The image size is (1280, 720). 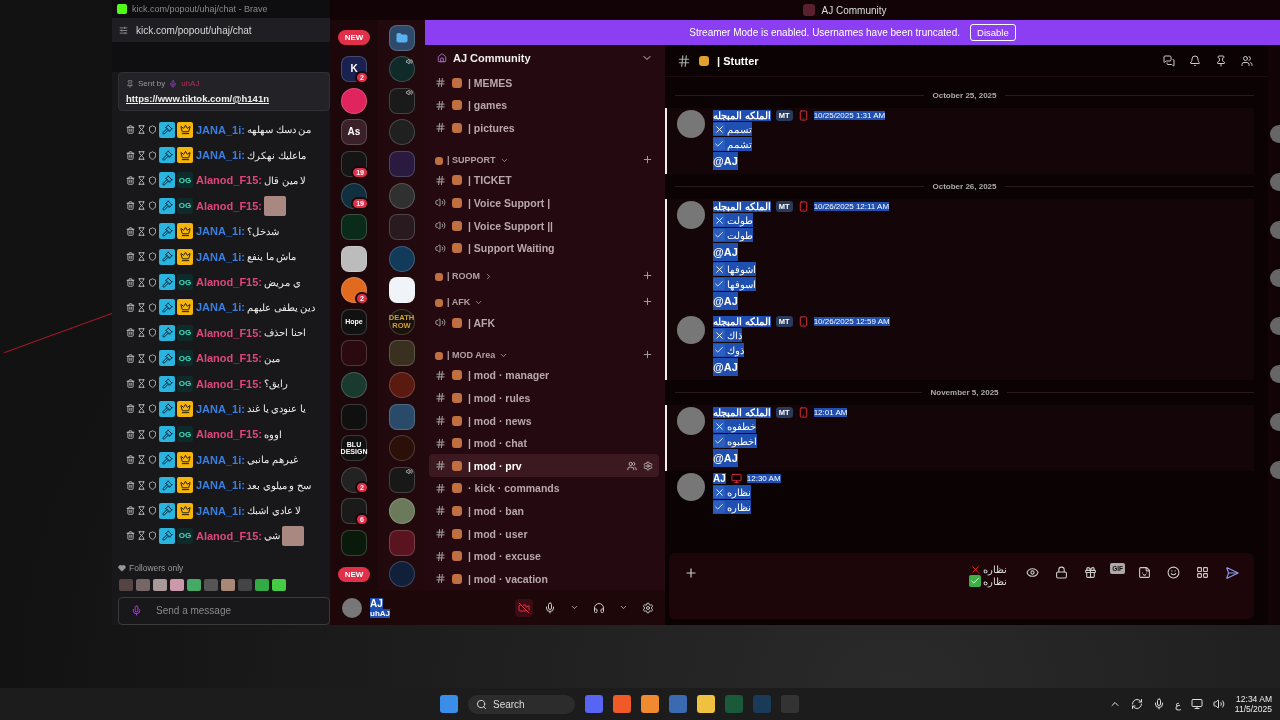 What do you see at coordinates (544, 420) in the screenshot?
I see `channel-item: | mod · news` at bounding box center [544, 420].